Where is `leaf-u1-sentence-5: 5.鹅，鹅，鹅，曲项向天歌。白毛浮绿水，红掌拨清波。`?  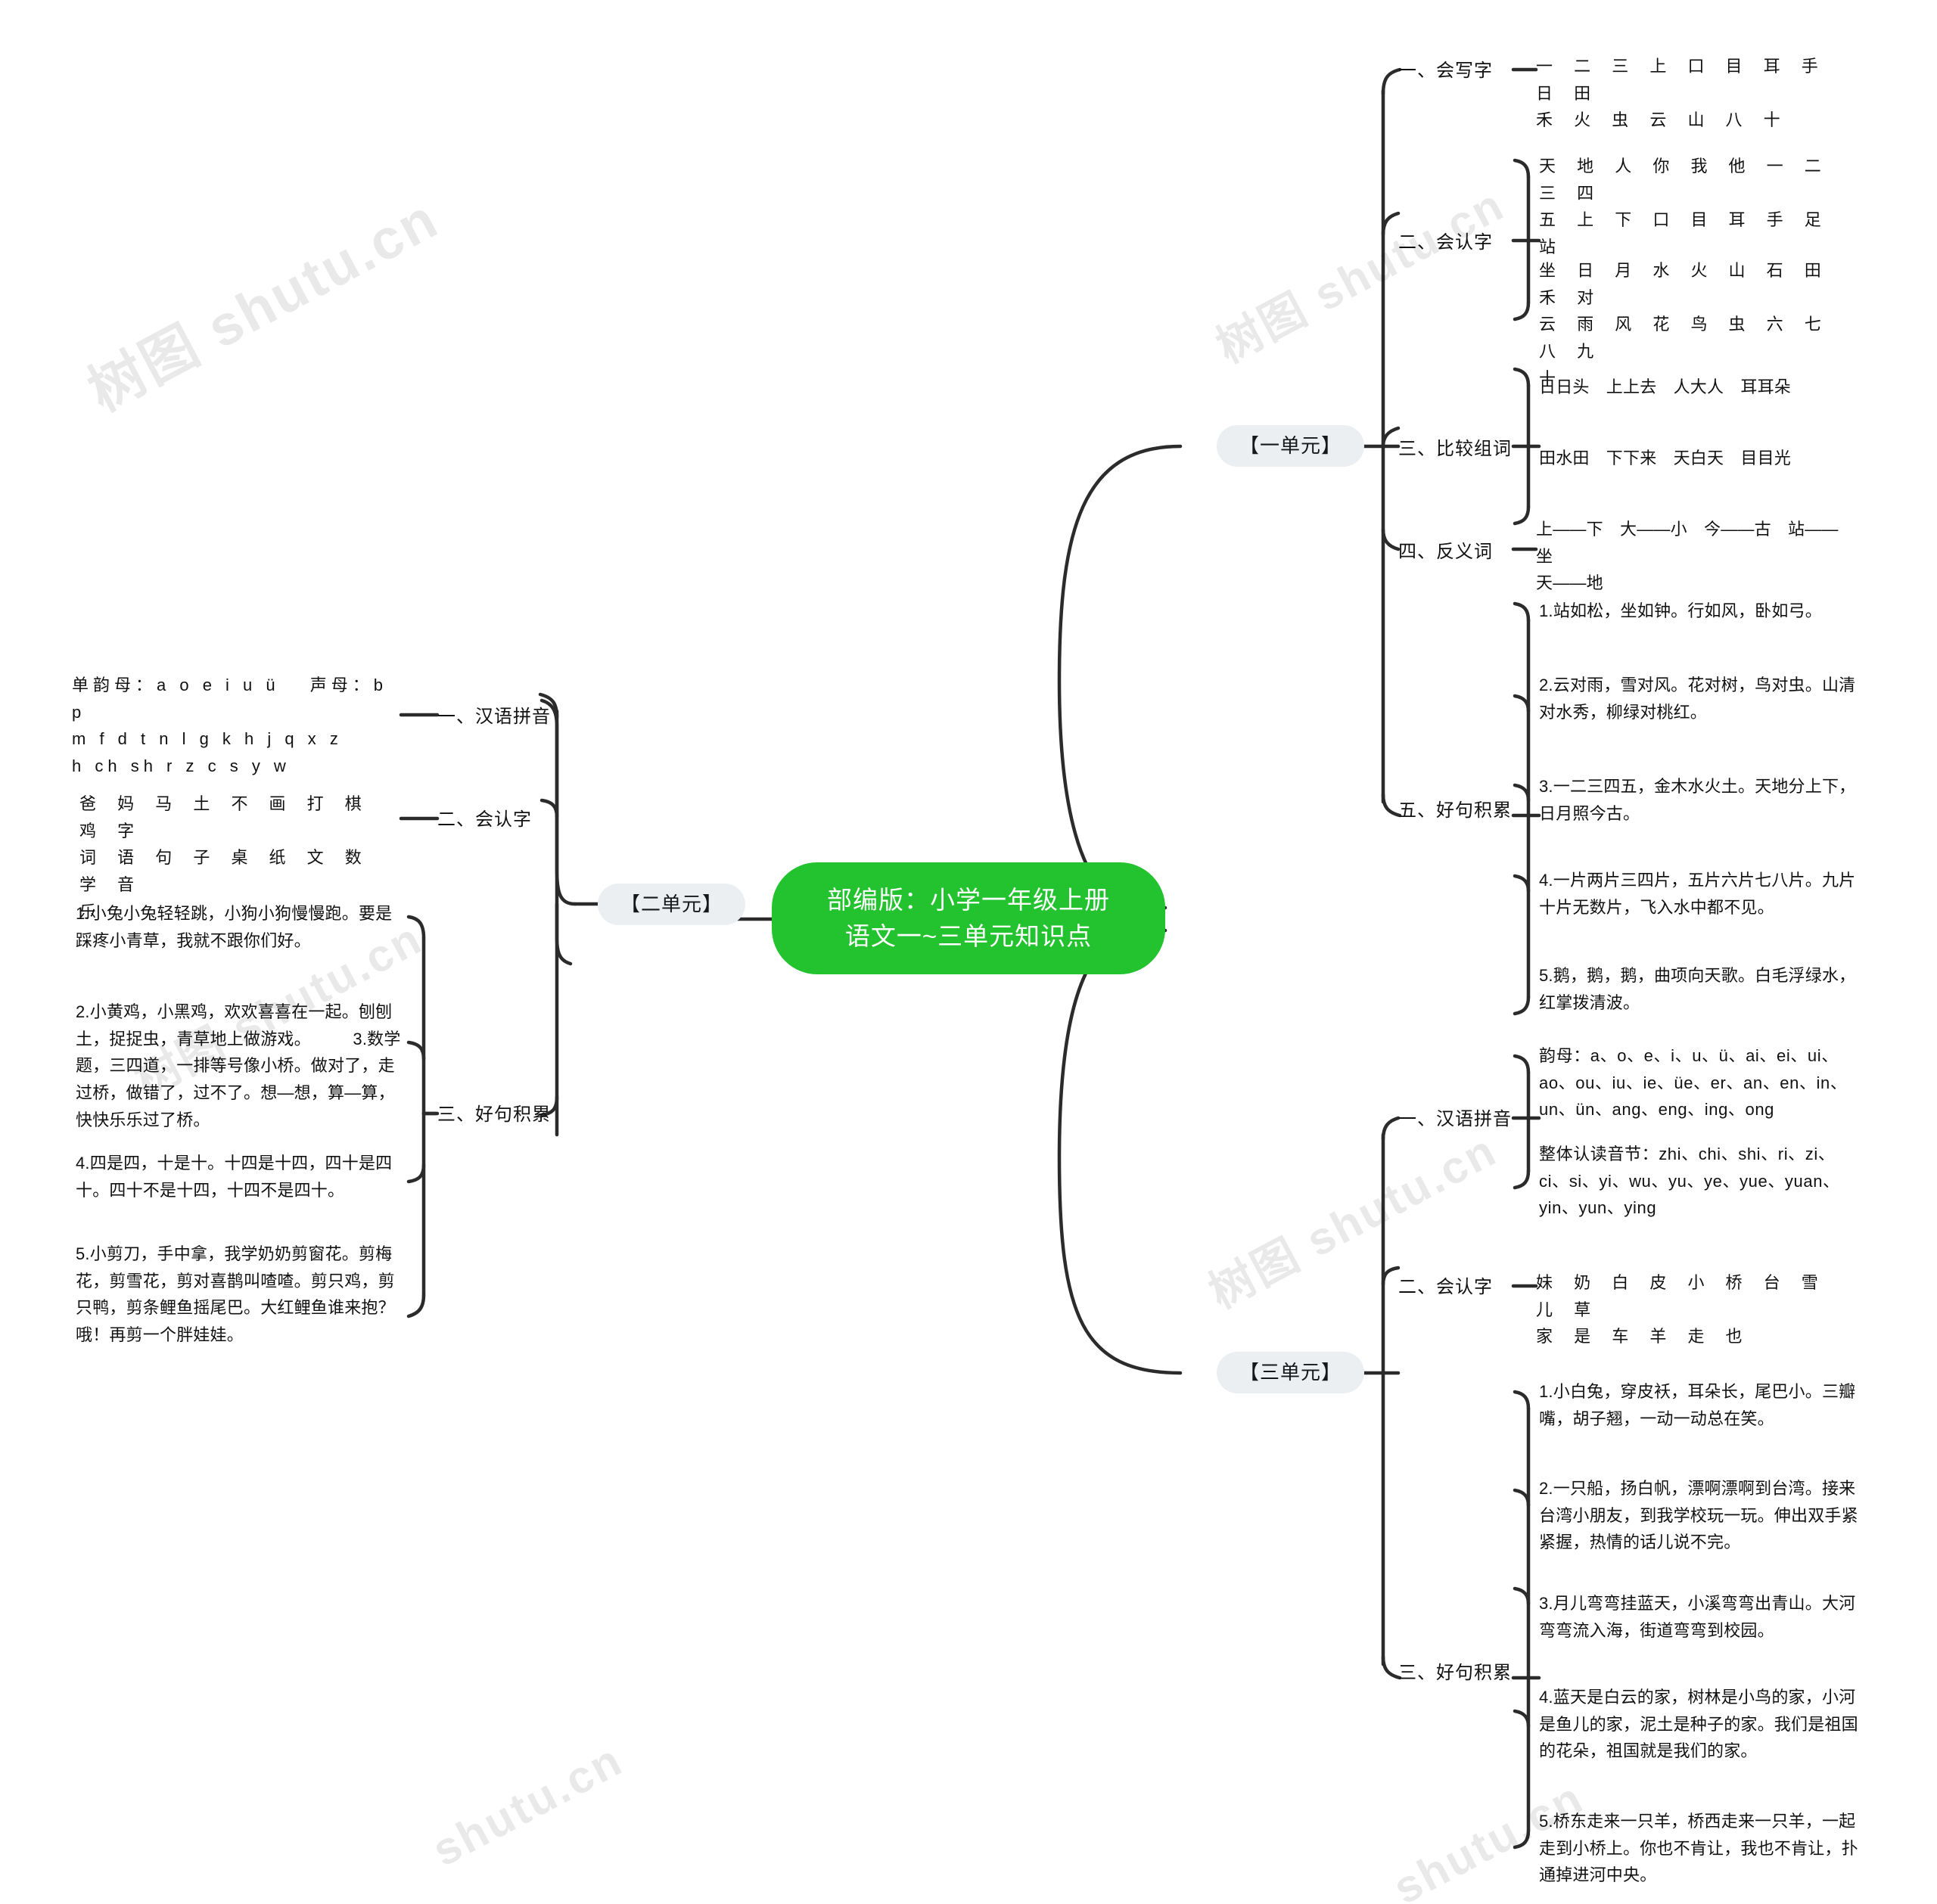
leaf-u1-sentence-5: 5.鹅，鹅，鹅，曲项向天歌。白毛浮绿水，红掌拨清波。 is located at coordinates (1699, 989).